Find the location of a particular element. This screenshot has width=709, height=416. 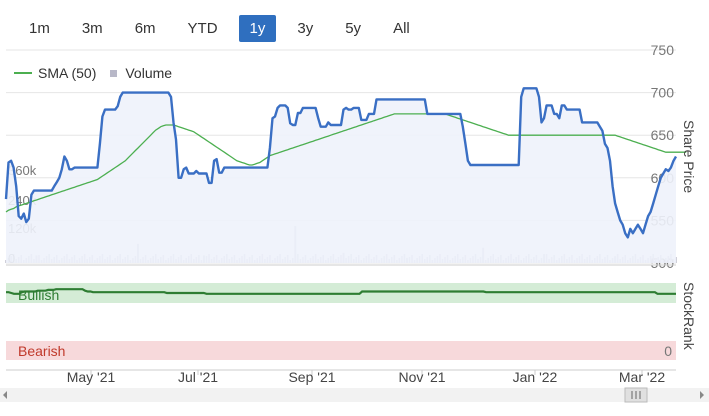

stockrank-axis-title: StockRank is located at coordinates (689, 316).